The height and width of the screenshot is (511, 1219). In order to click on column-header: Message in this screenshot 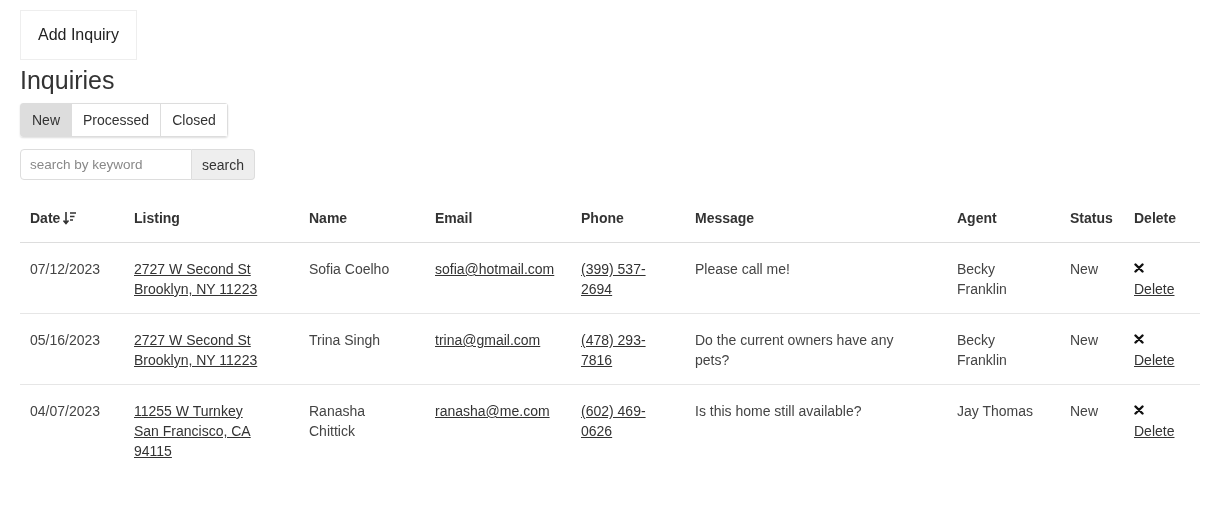, I will do `click(725, 218)`.